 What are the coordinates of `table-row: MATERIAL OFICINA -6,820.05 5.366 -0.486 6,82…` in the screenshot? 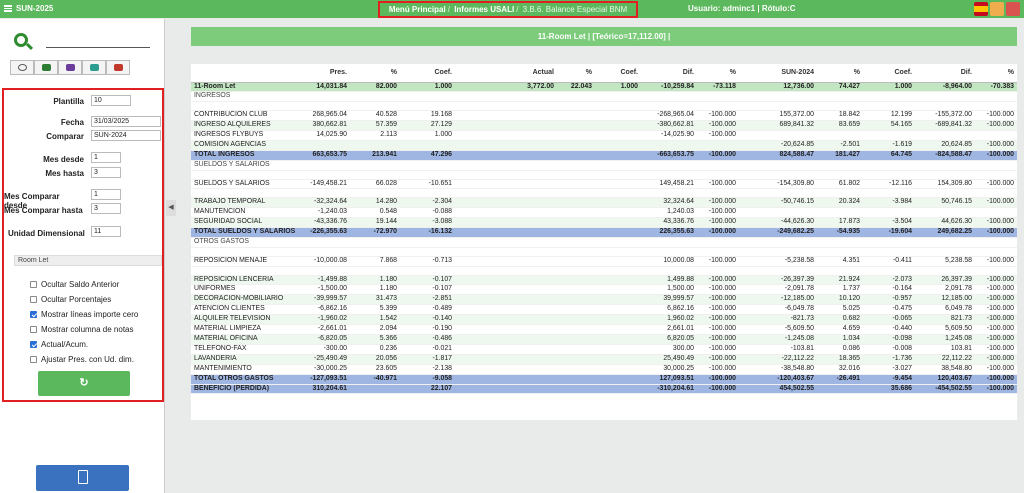 It's located at (604, 339).